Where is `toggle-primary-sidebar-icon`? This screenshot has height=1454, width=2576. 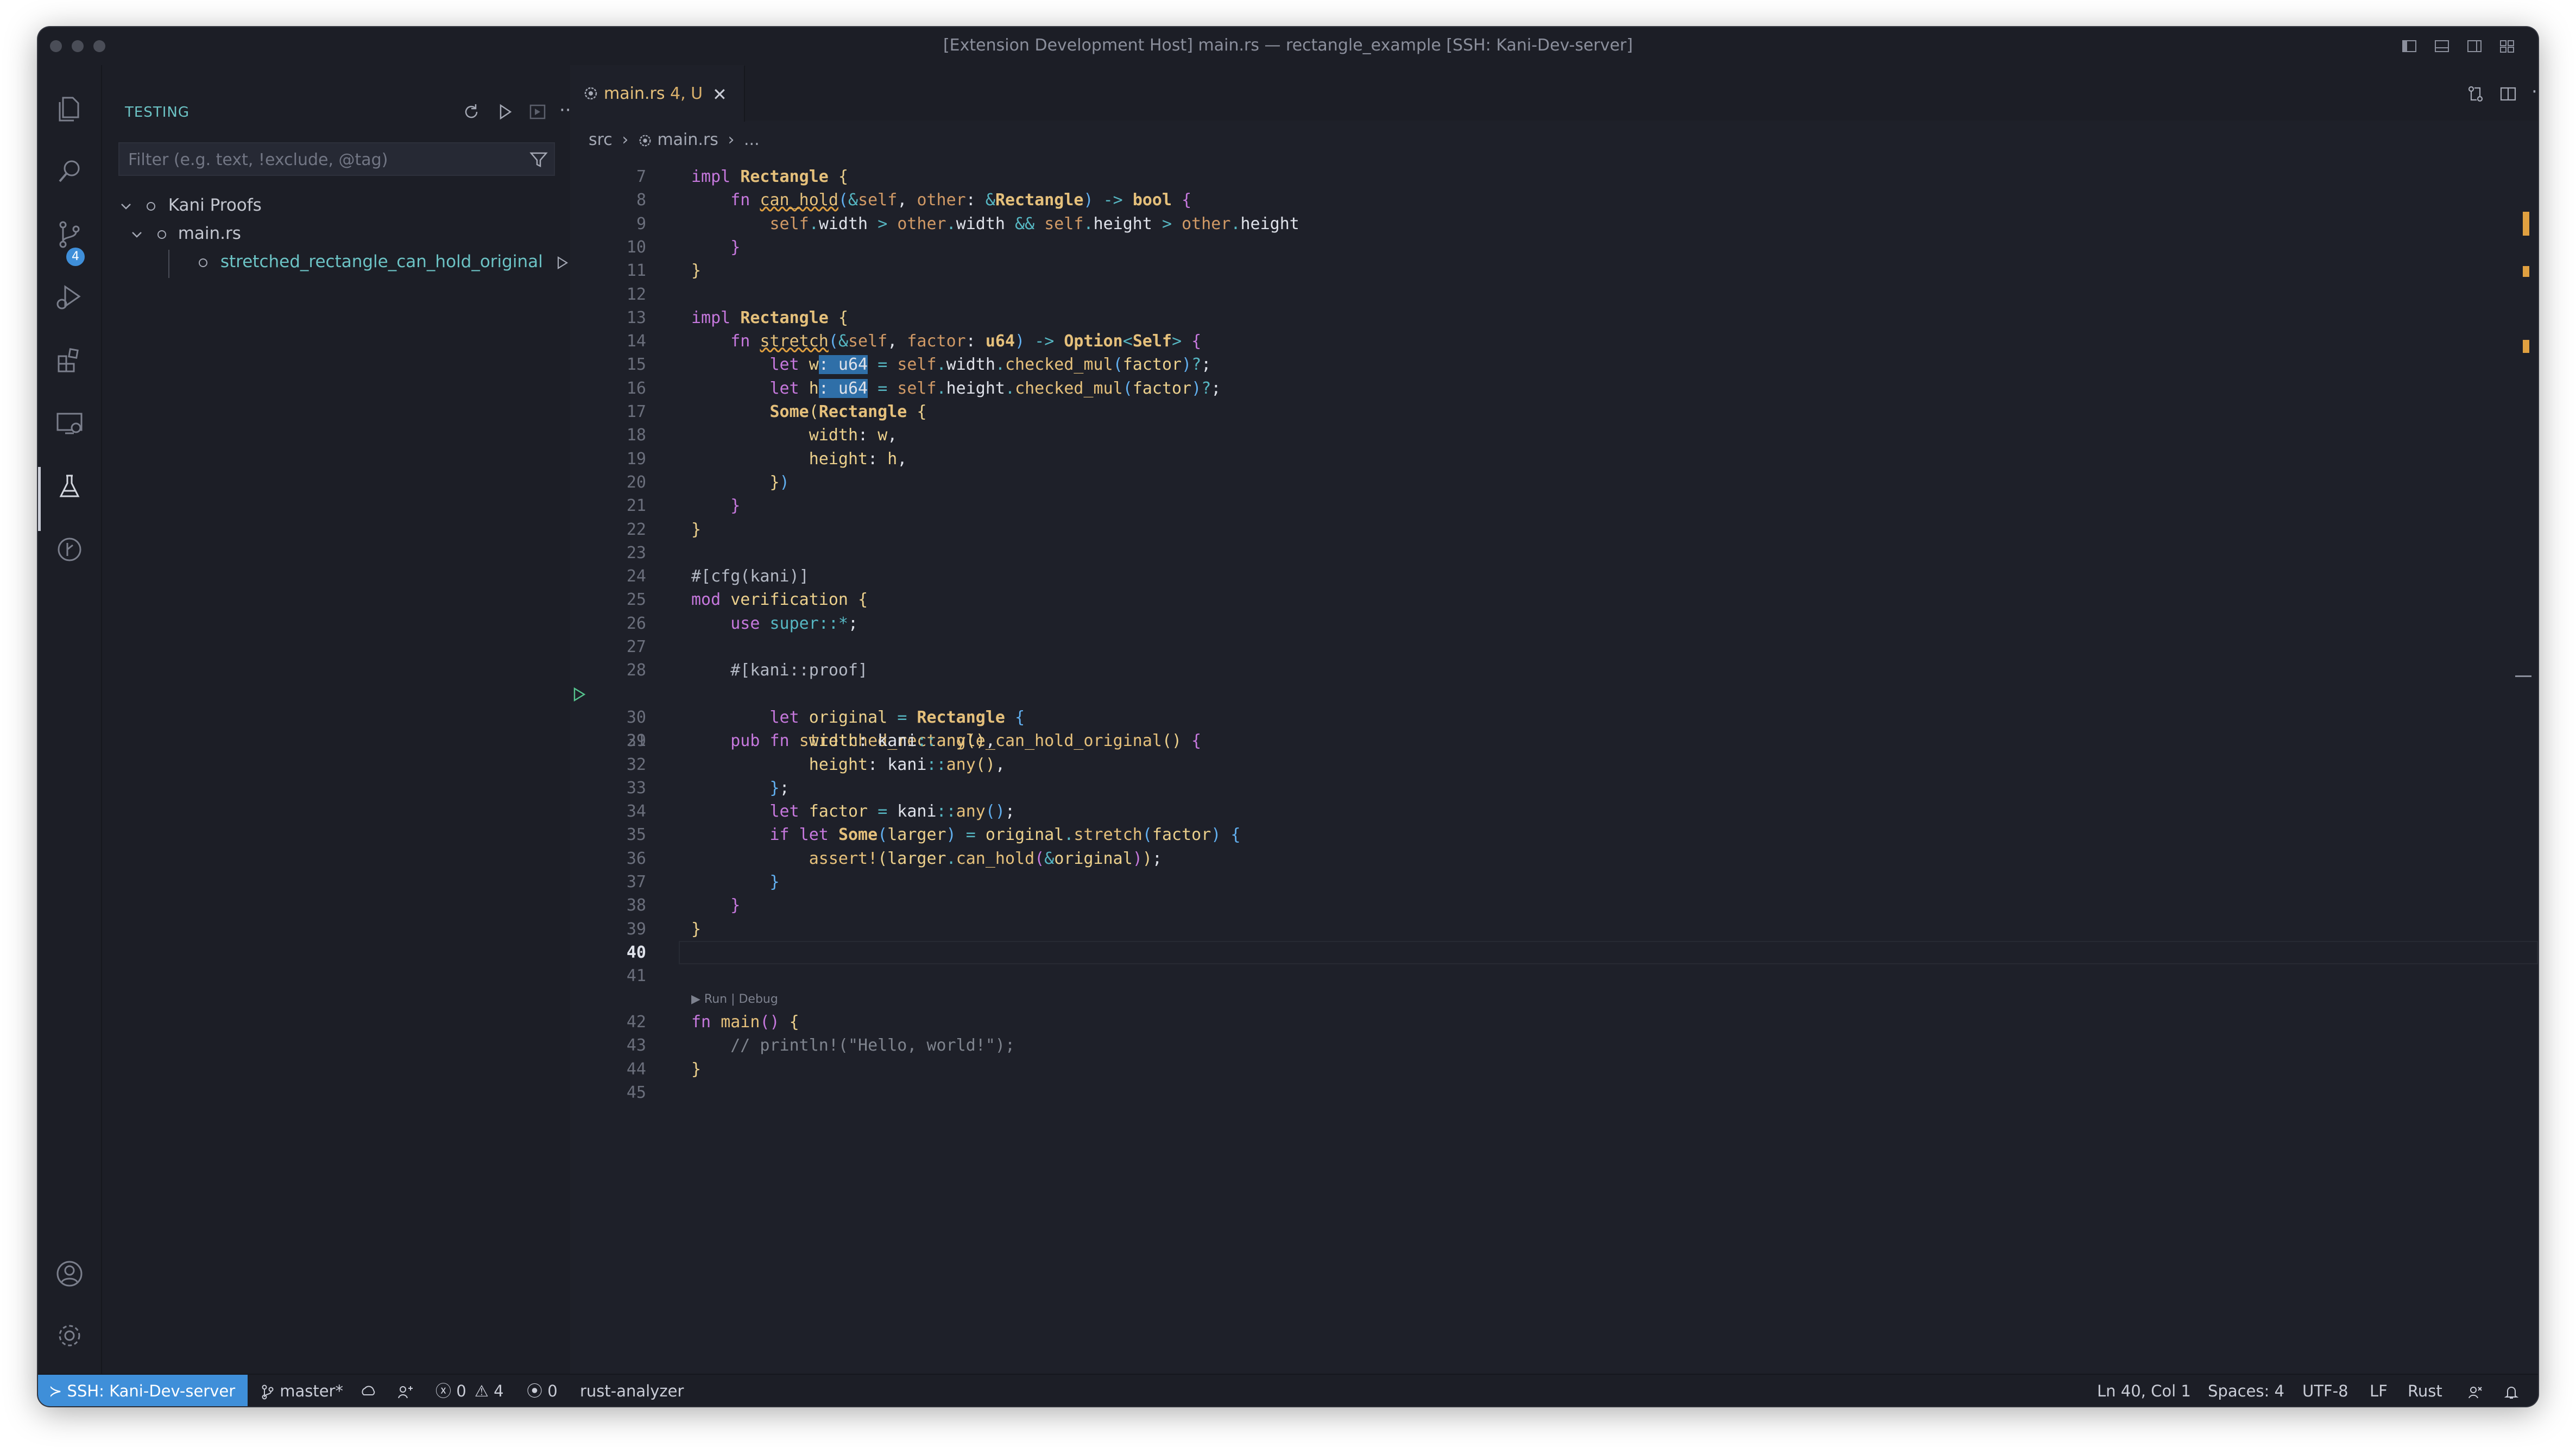
toggle-primary-sidebar-icon is located at coordinates (2409, 46).